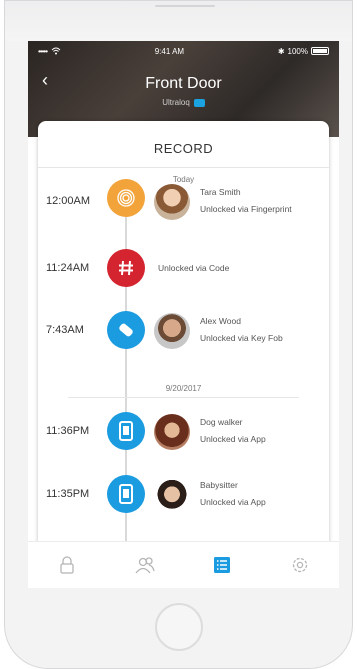 The height and width of the screenshot is (669, 357). I want to click on entry-time: 12:00AM, so click(68, 201).